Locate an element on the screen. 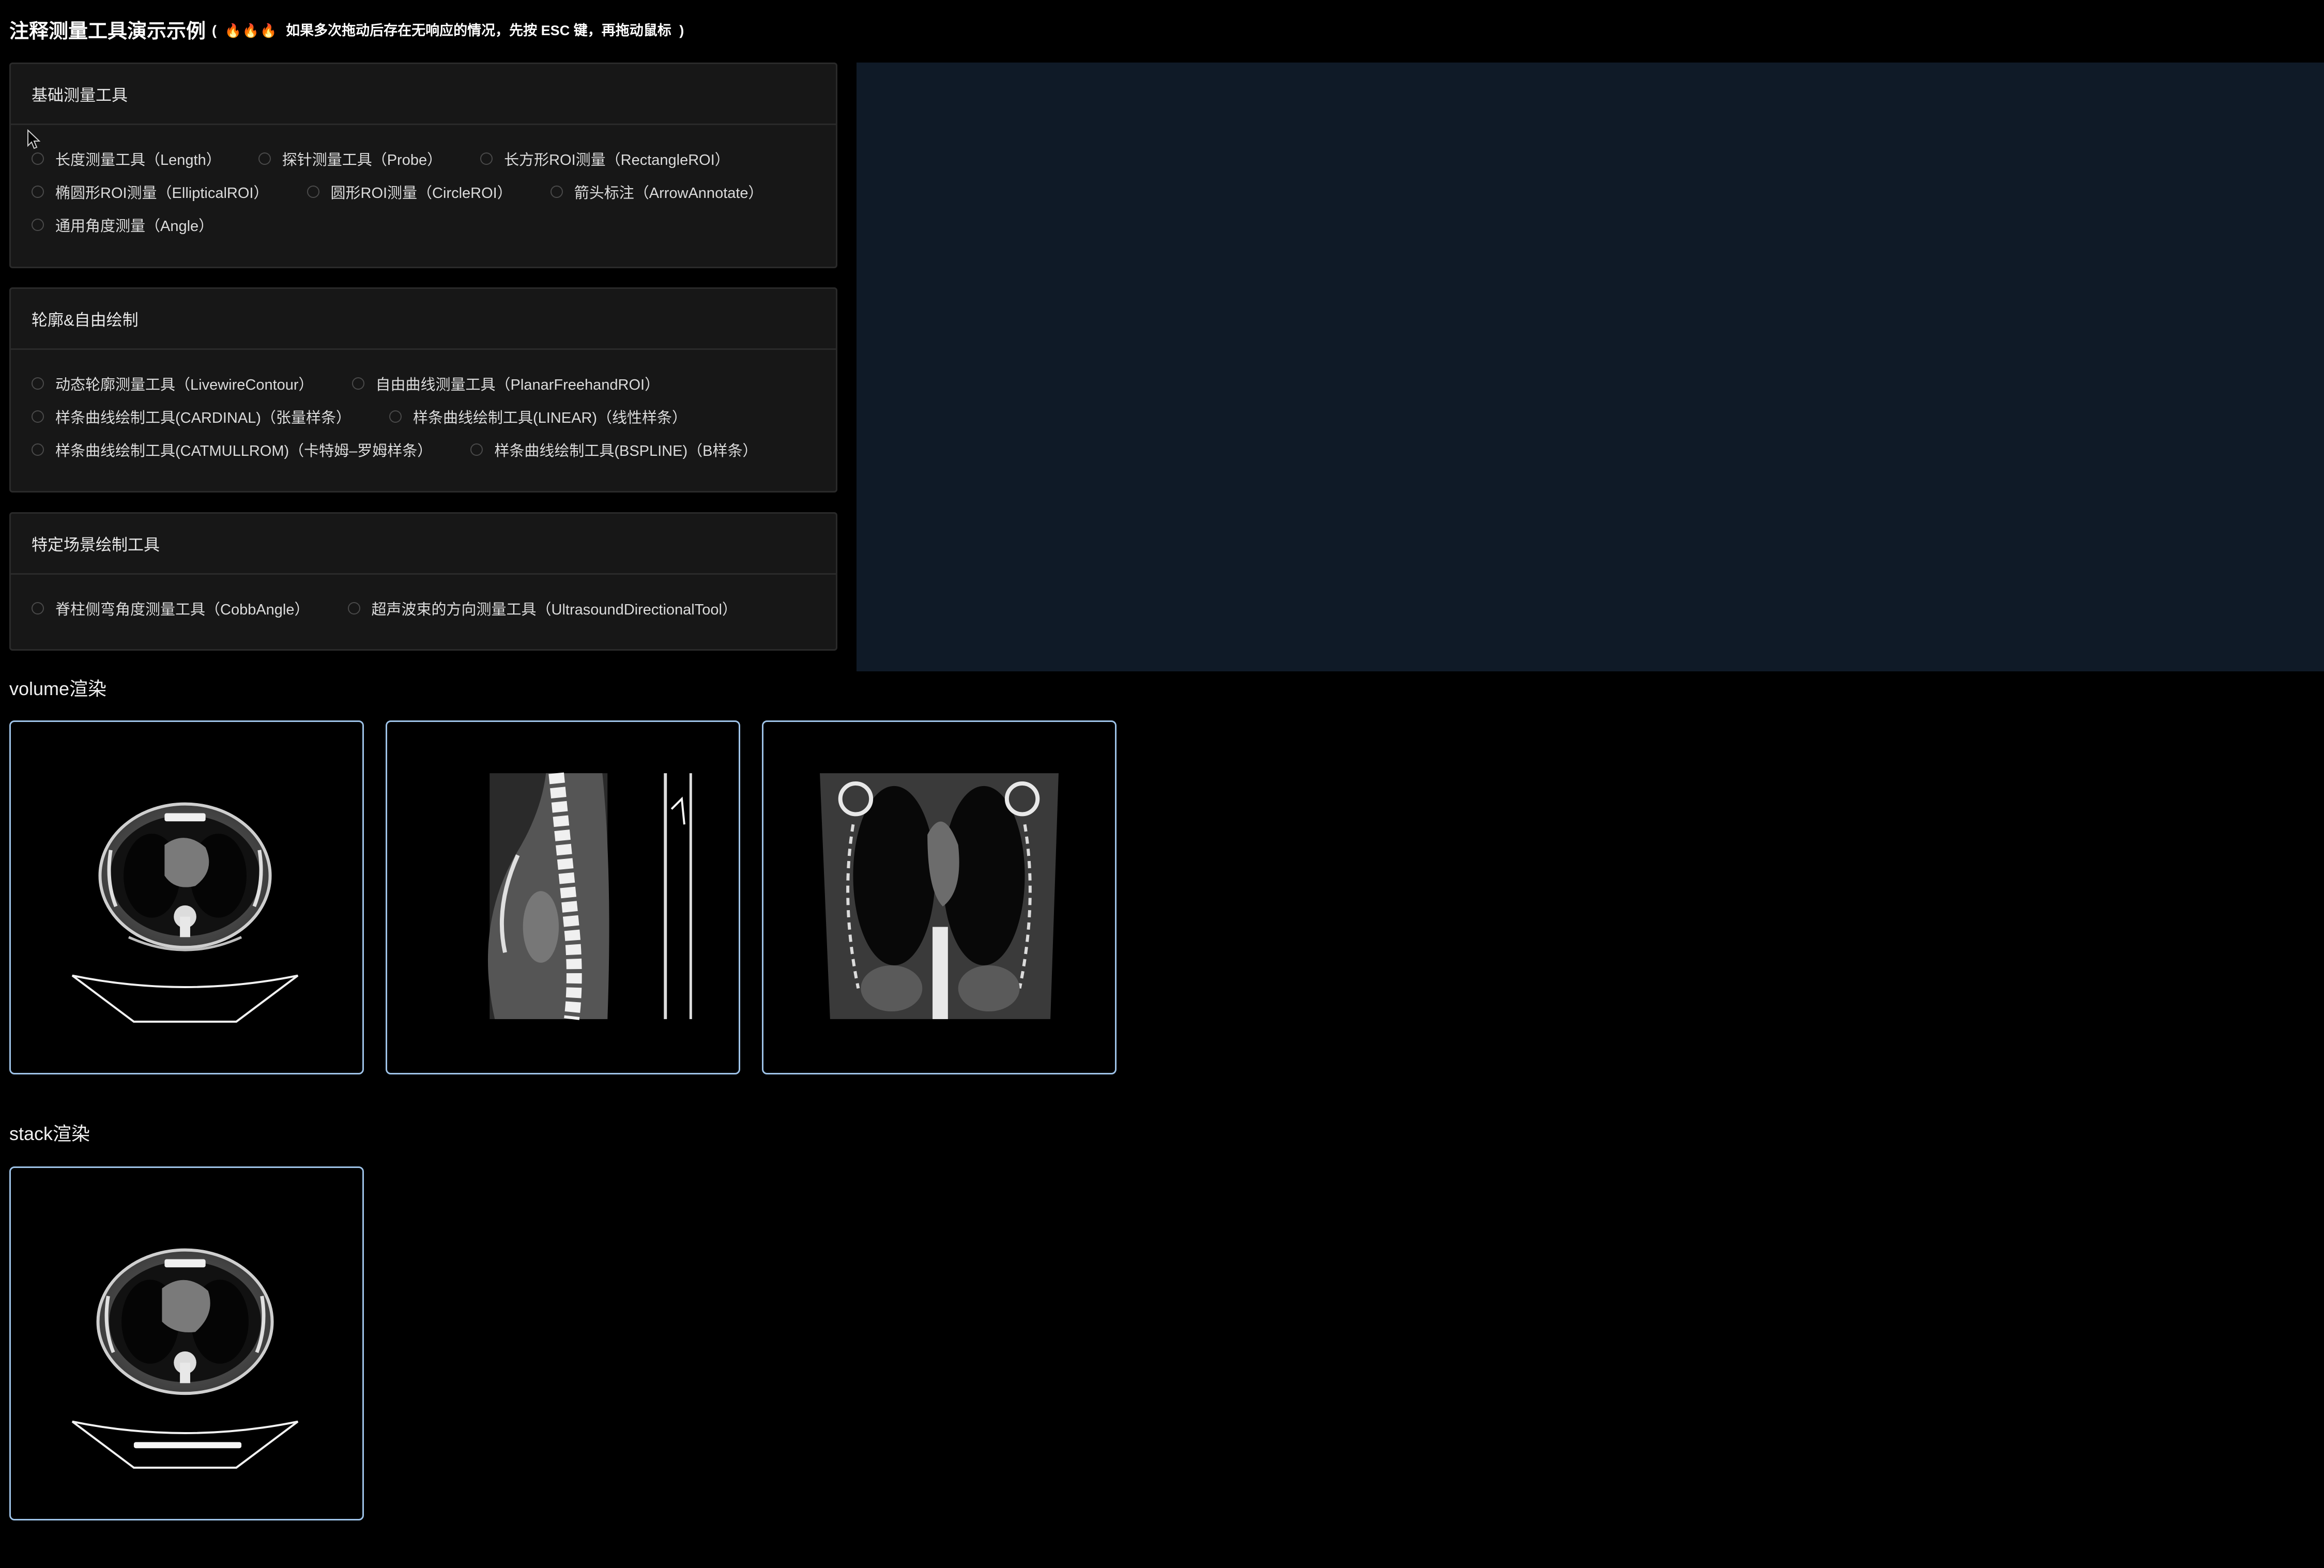  option-spline-bspline: 样条曲线绘制工具(BSPLINE)（B样条） is located at coordinates (614, 450).